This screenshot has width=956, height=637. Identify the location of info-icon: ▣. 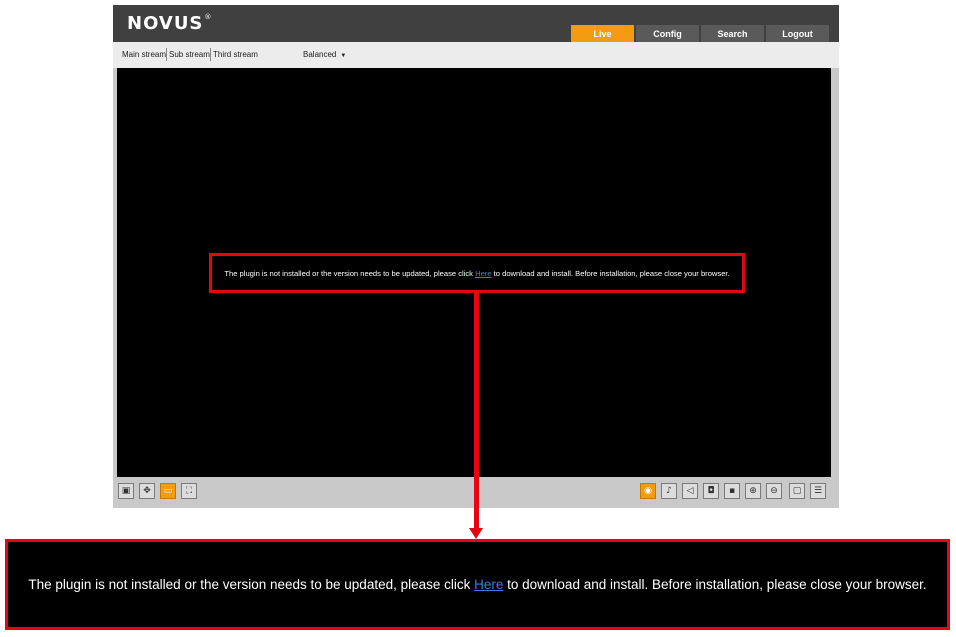
(126, 491).